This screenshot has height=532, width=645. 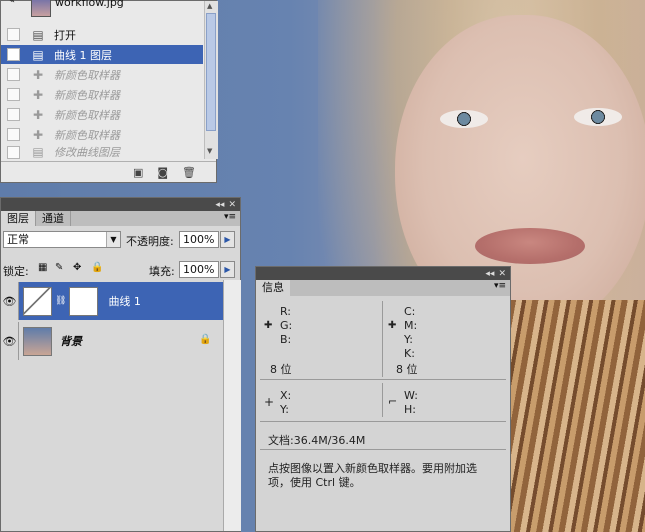 What do you see at coordinates (577, 416) in the screenshot?
I see `necklace-region` at bounding box center [577, 416].